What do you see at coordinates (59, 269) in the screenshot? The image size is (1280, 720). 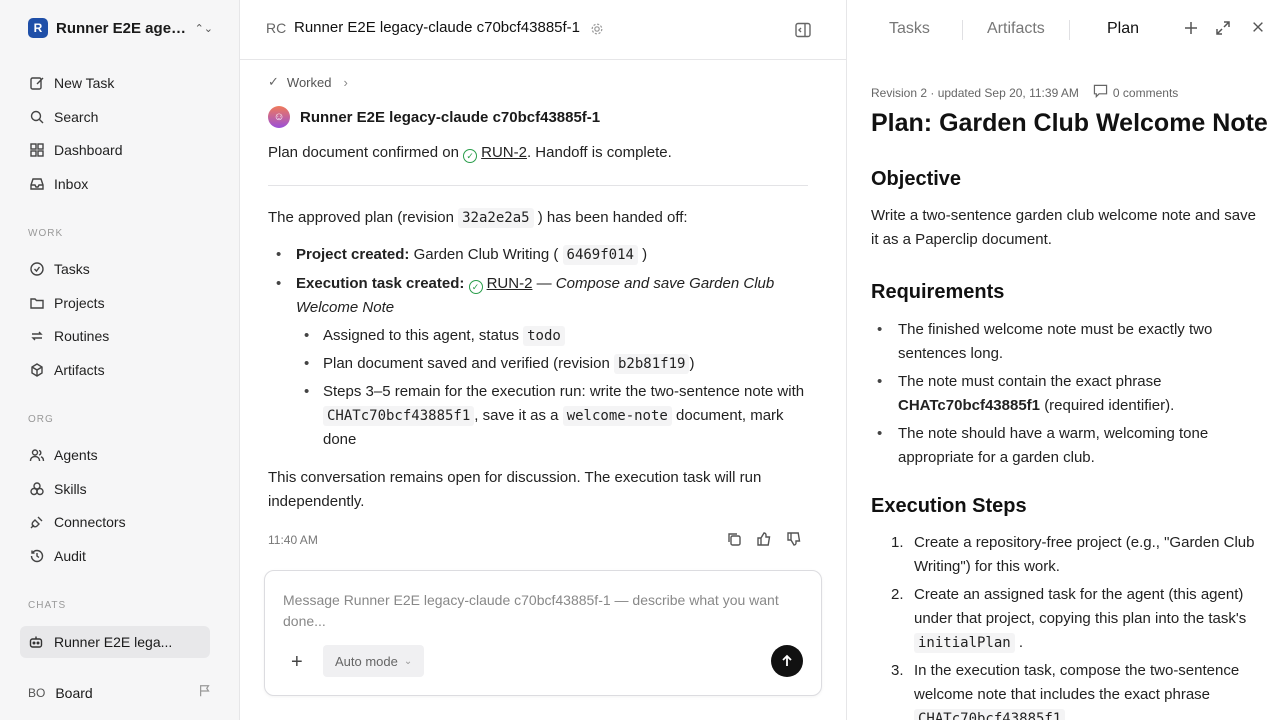 I see `nav-tasks: Tasks` at bounding box center [59, 269].